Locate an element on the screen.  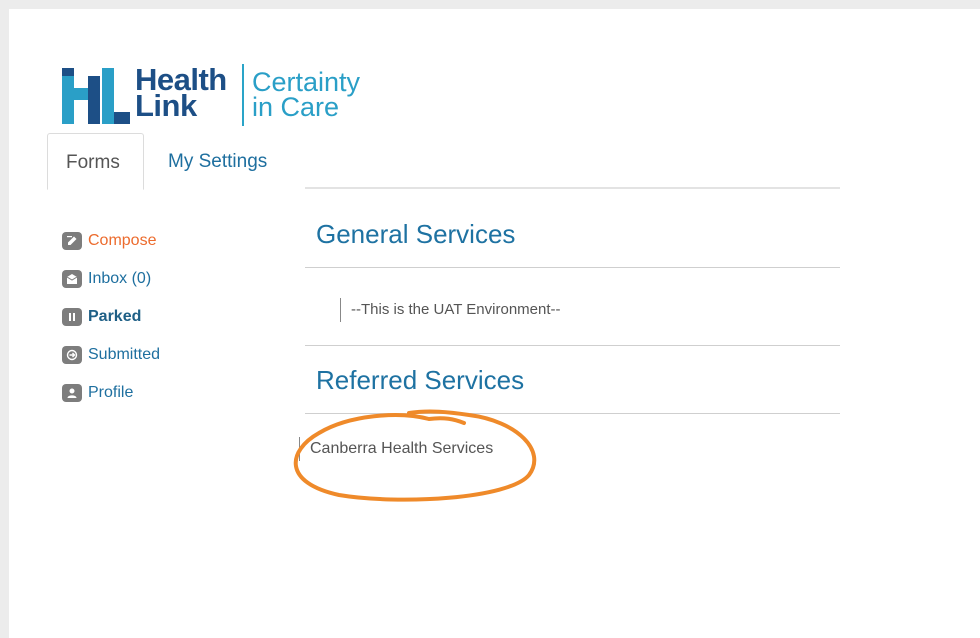
sidebar-item-profile: Profile is located at coordinates (162, 393).